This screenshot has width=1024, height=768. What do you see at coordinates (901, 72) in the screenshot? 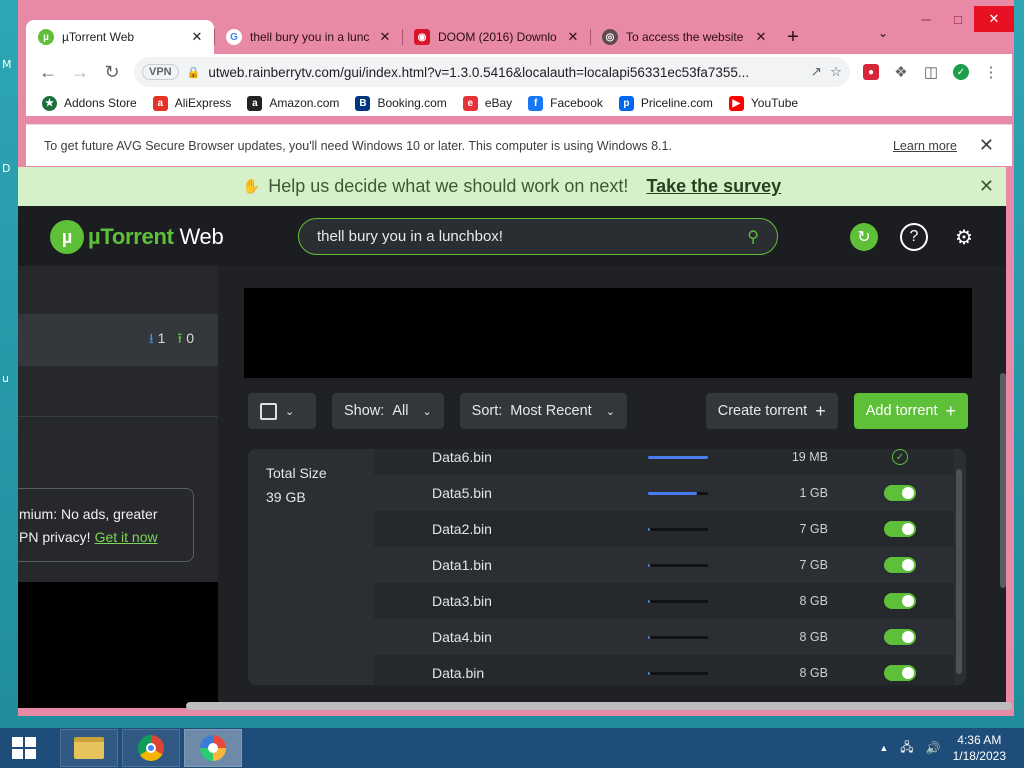
I see `extensions-puzzle-icon: ❖` at bounding box center [901, 72].